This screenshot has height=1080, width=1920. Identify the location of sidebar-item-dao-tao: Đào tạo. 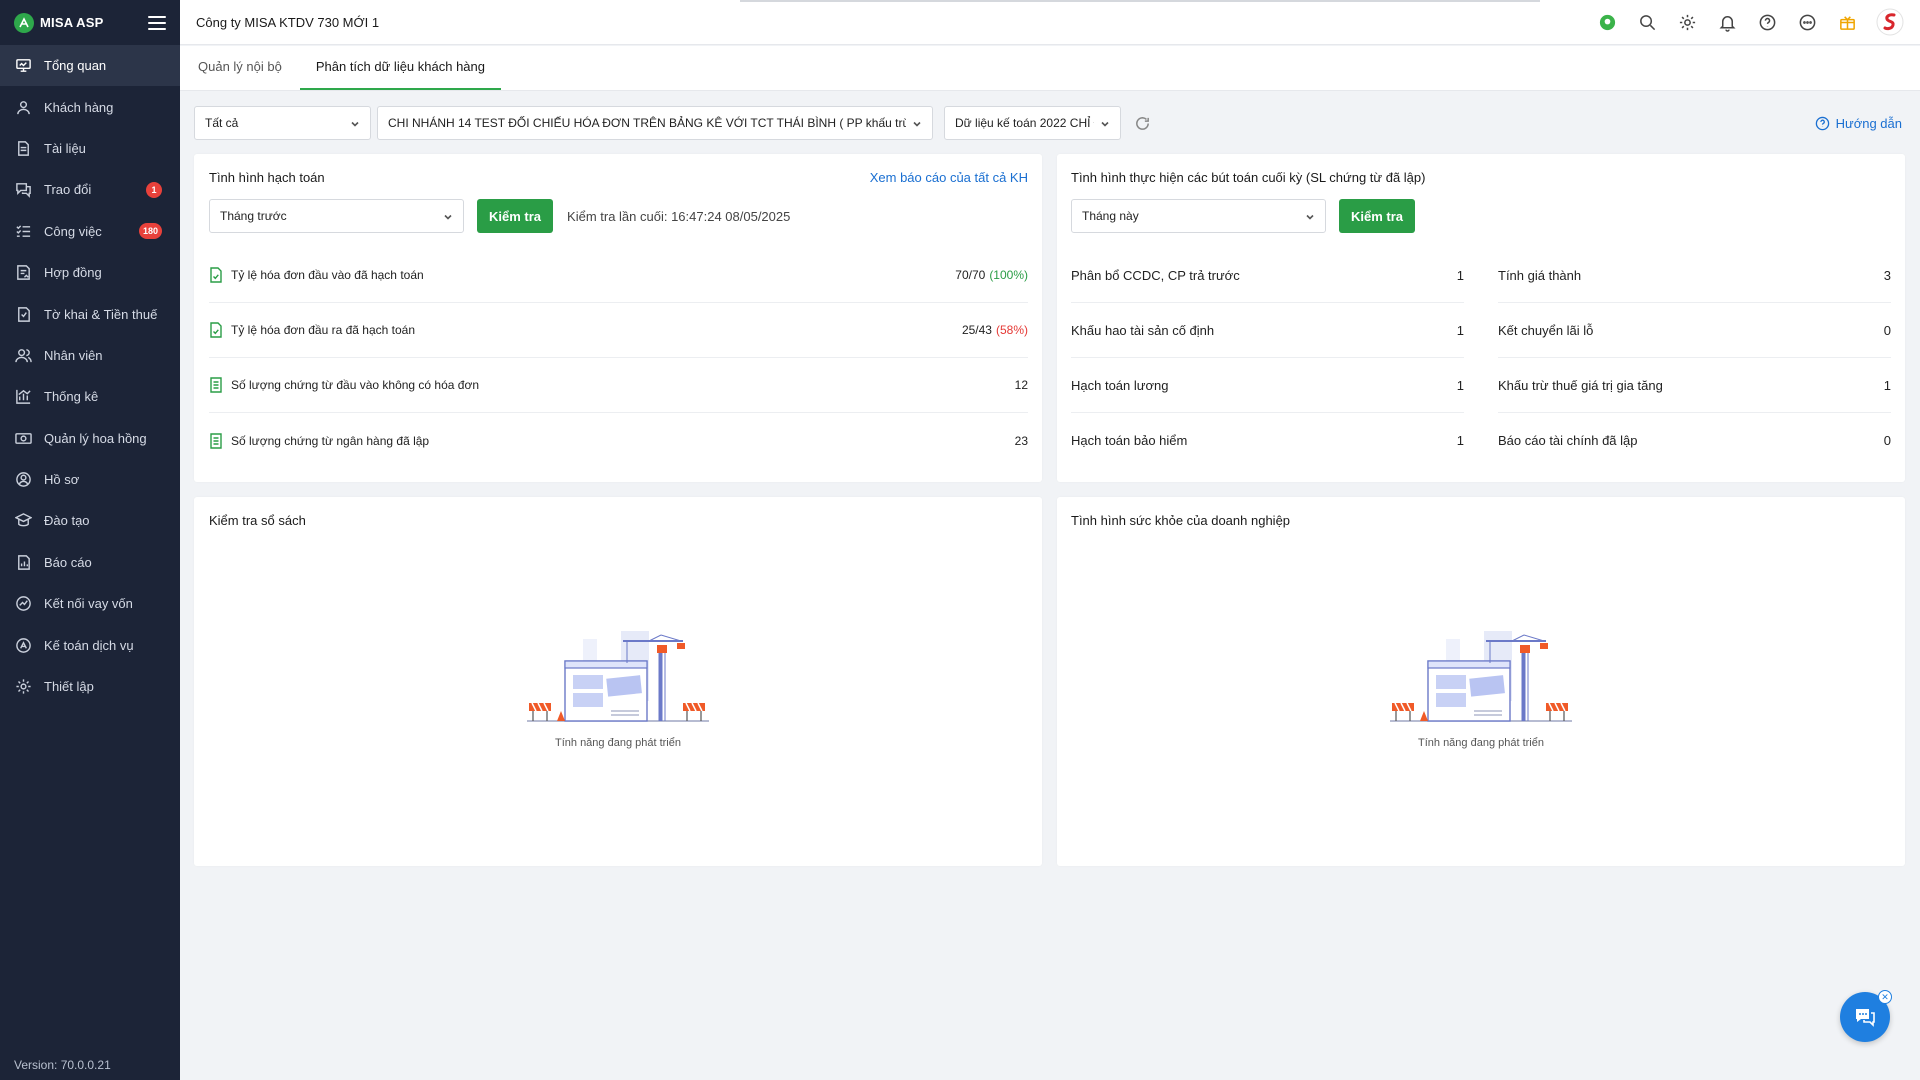
(90, 520).